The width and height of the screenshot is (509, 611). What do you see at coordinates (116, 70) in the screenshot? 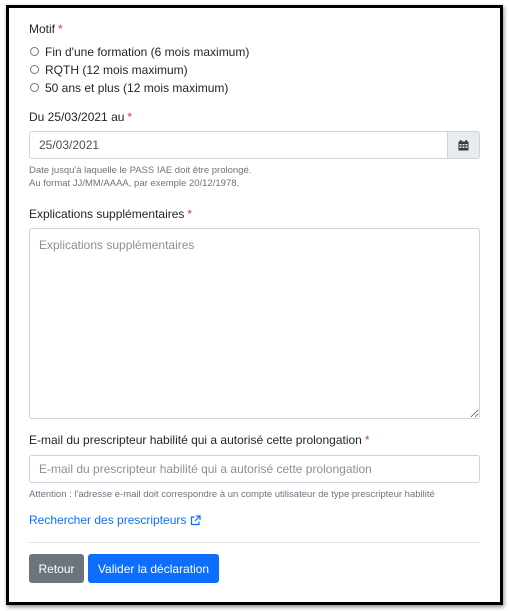
I see `radio-label: RQTH (12 mois maximum)` at bounding box center [116, 70].